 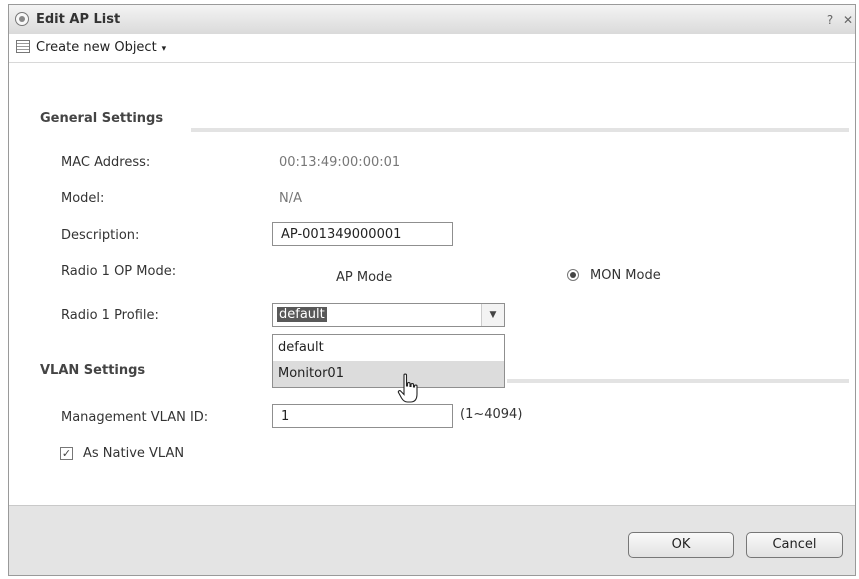 What do you see at coordinates (302, 314) in the screenshot?
I see `radio-profile-selected-value: default` at bounding box center [302, 314].